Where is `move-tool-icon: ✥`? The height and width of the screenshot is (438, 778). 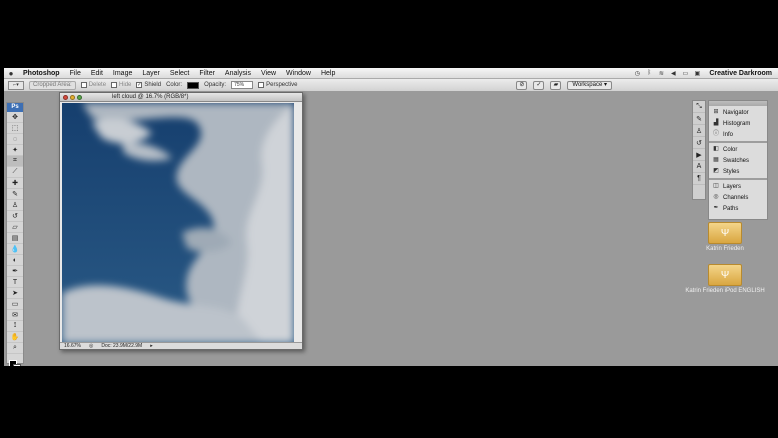
move-tool-icon: ✥ is located at coordinates (15, 117).